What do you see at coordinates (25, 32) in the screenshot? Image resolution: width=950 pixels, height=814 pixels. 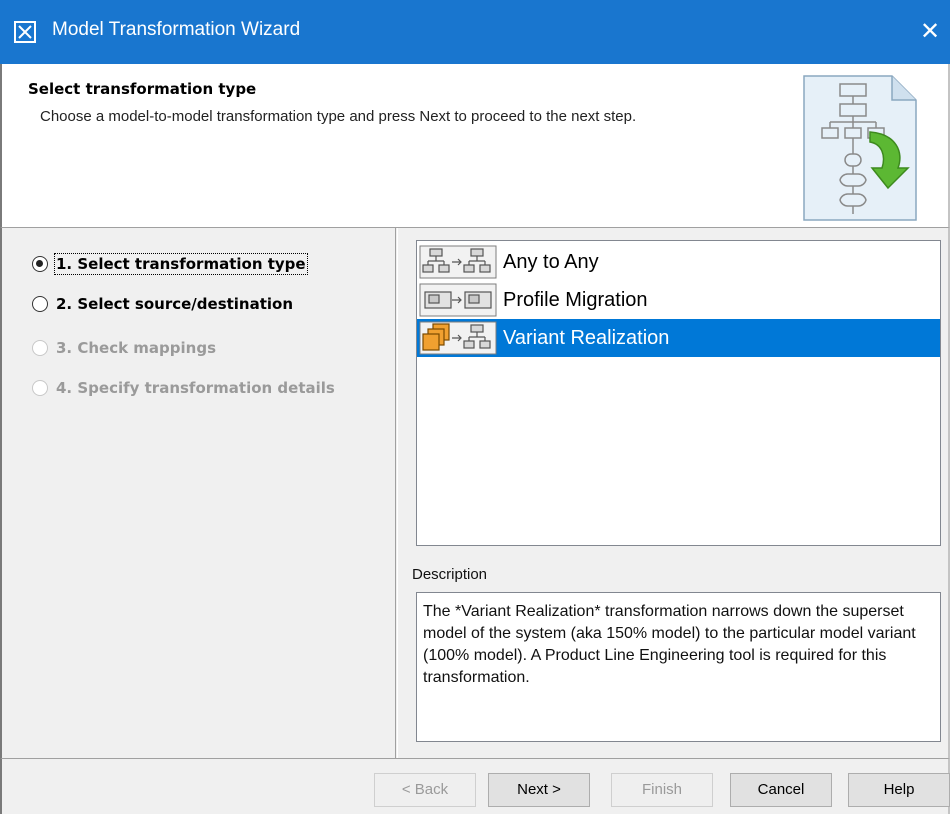 I see `app-icon` at bounding box center [25, 32].